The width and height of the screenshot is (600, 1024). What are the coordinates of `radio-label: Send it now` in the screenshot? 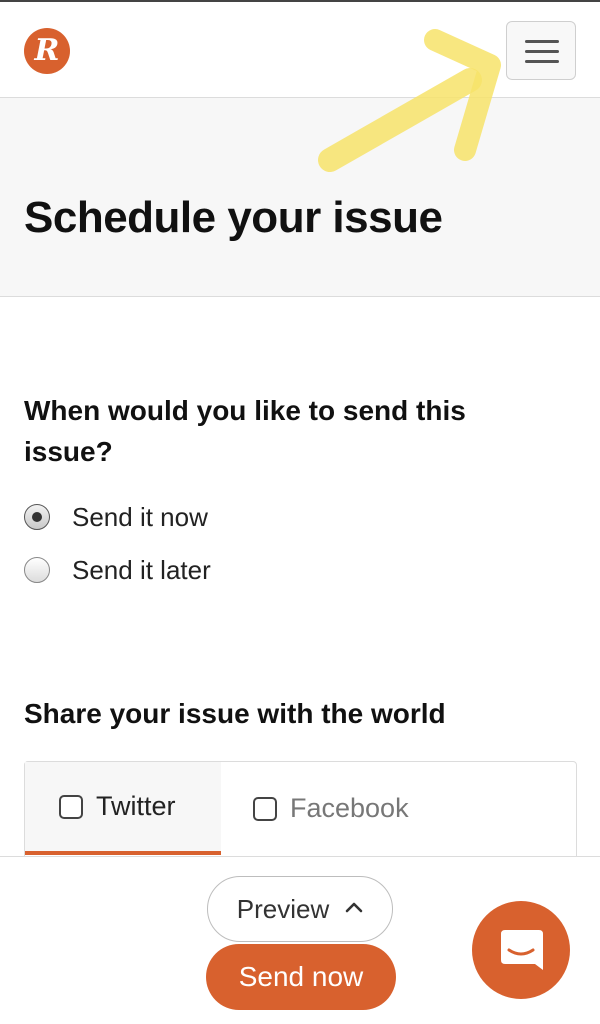 It's located at (140, 516).